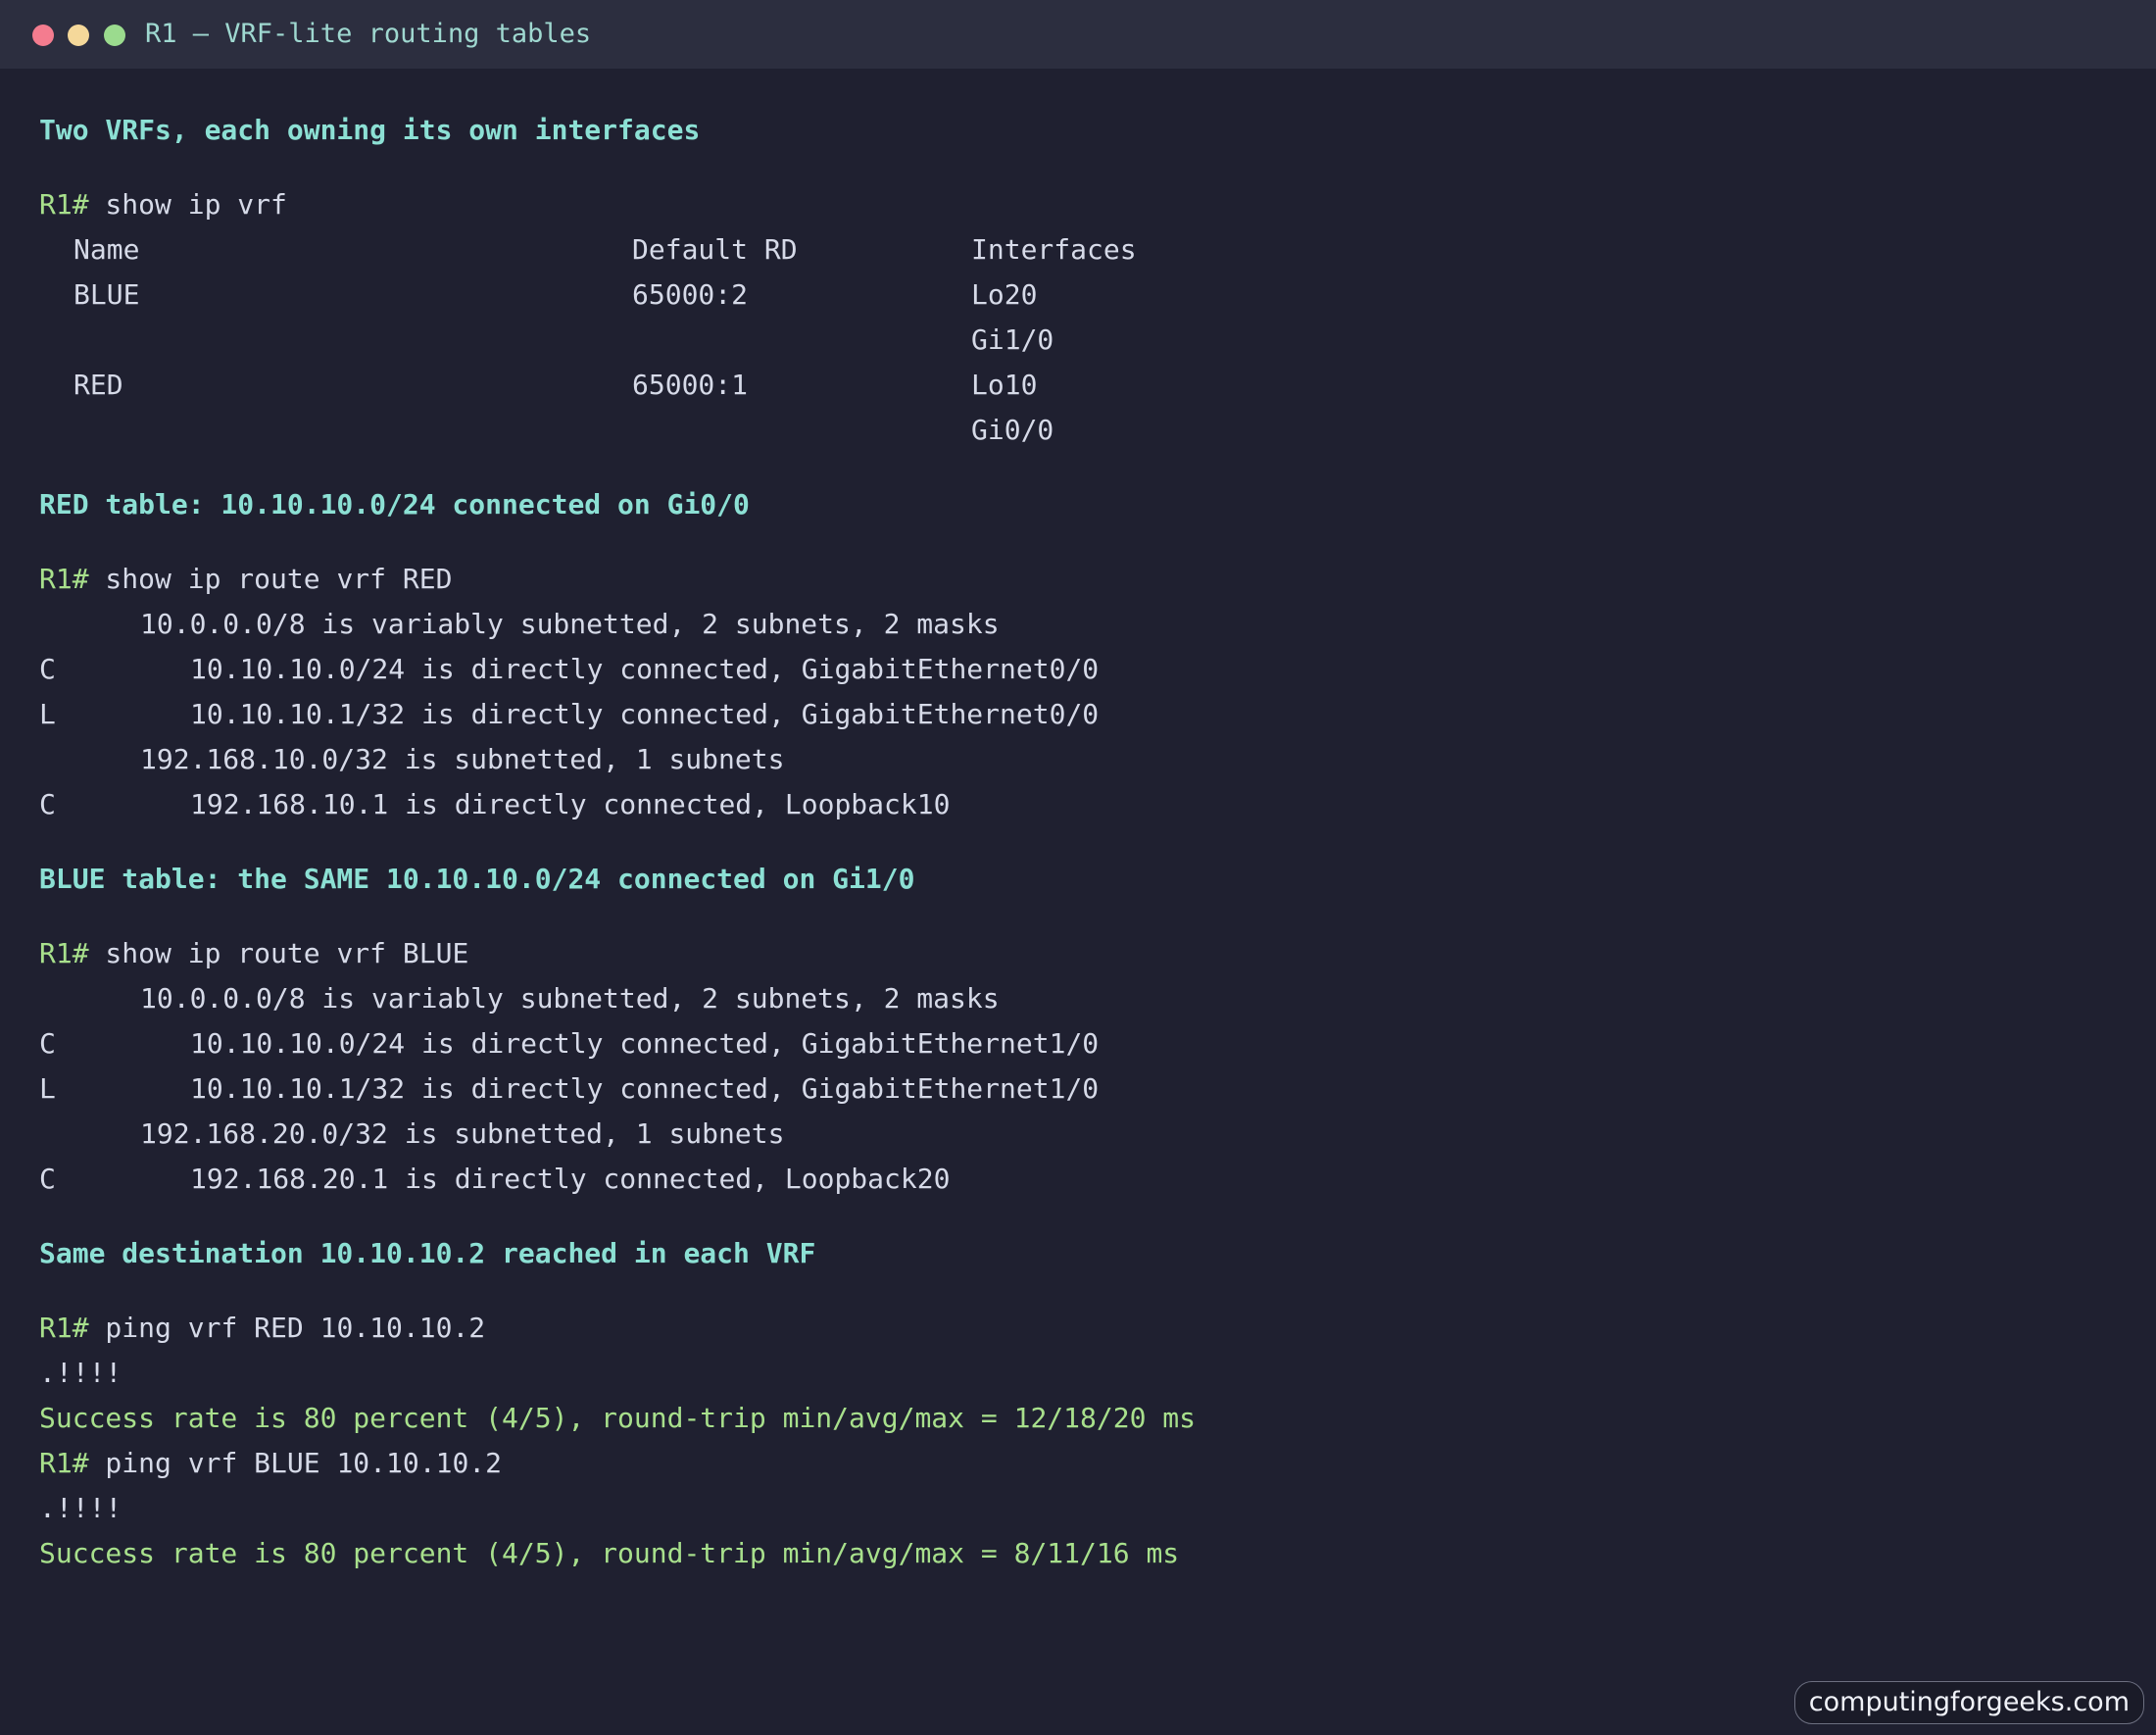 The width and height of the screenshot is (2156, 1735). Describe the element at coordinates (690, 385) in the screenshot. I see `vrf-rd: 65000:1` at that location.